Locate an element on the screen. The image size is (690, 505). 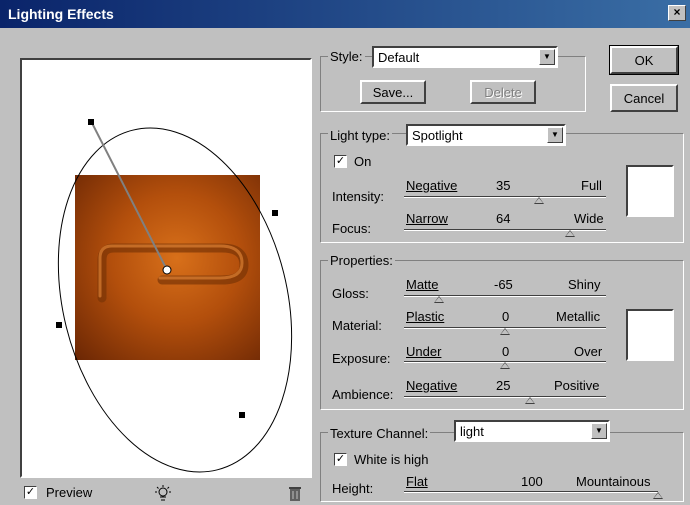
height-slider is located at coordinates (531, 492).